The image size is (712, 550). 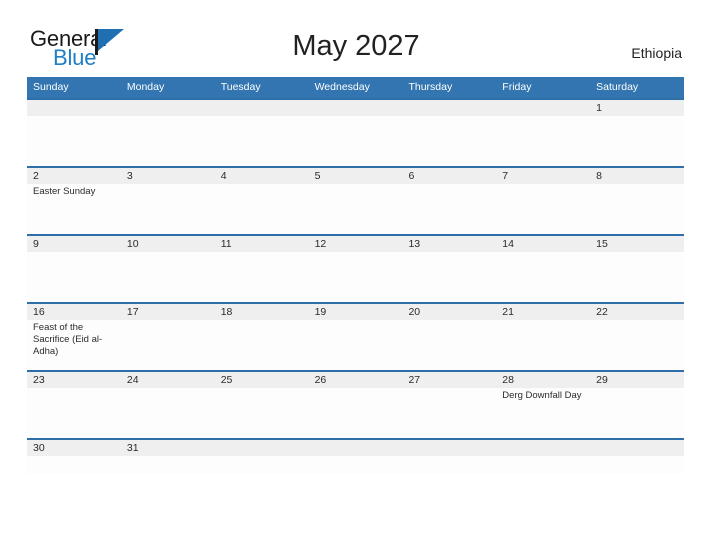 I want to click on week-date-band: 9 10 11 12 13 14 15, so click(x=355, y=244).